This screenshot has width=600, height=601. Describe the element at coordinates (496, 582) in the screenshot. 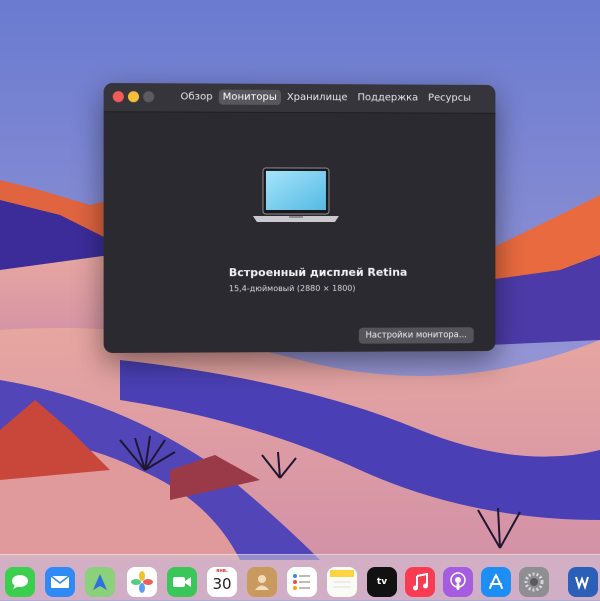

I see `app-store-icon` at that location.